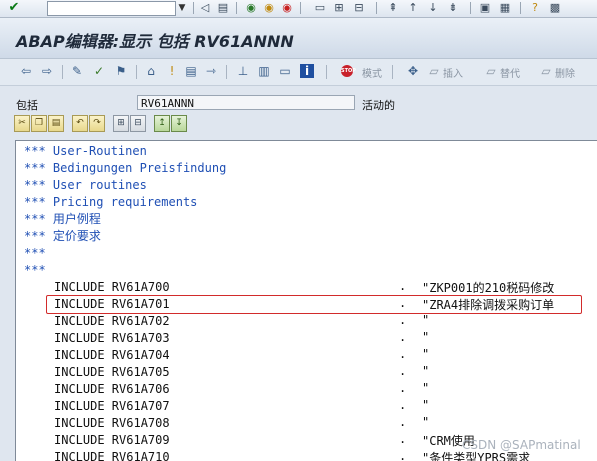 This screenshot has height=461, width=597. I want to click on mode-button: 模式, so click(372, 72).